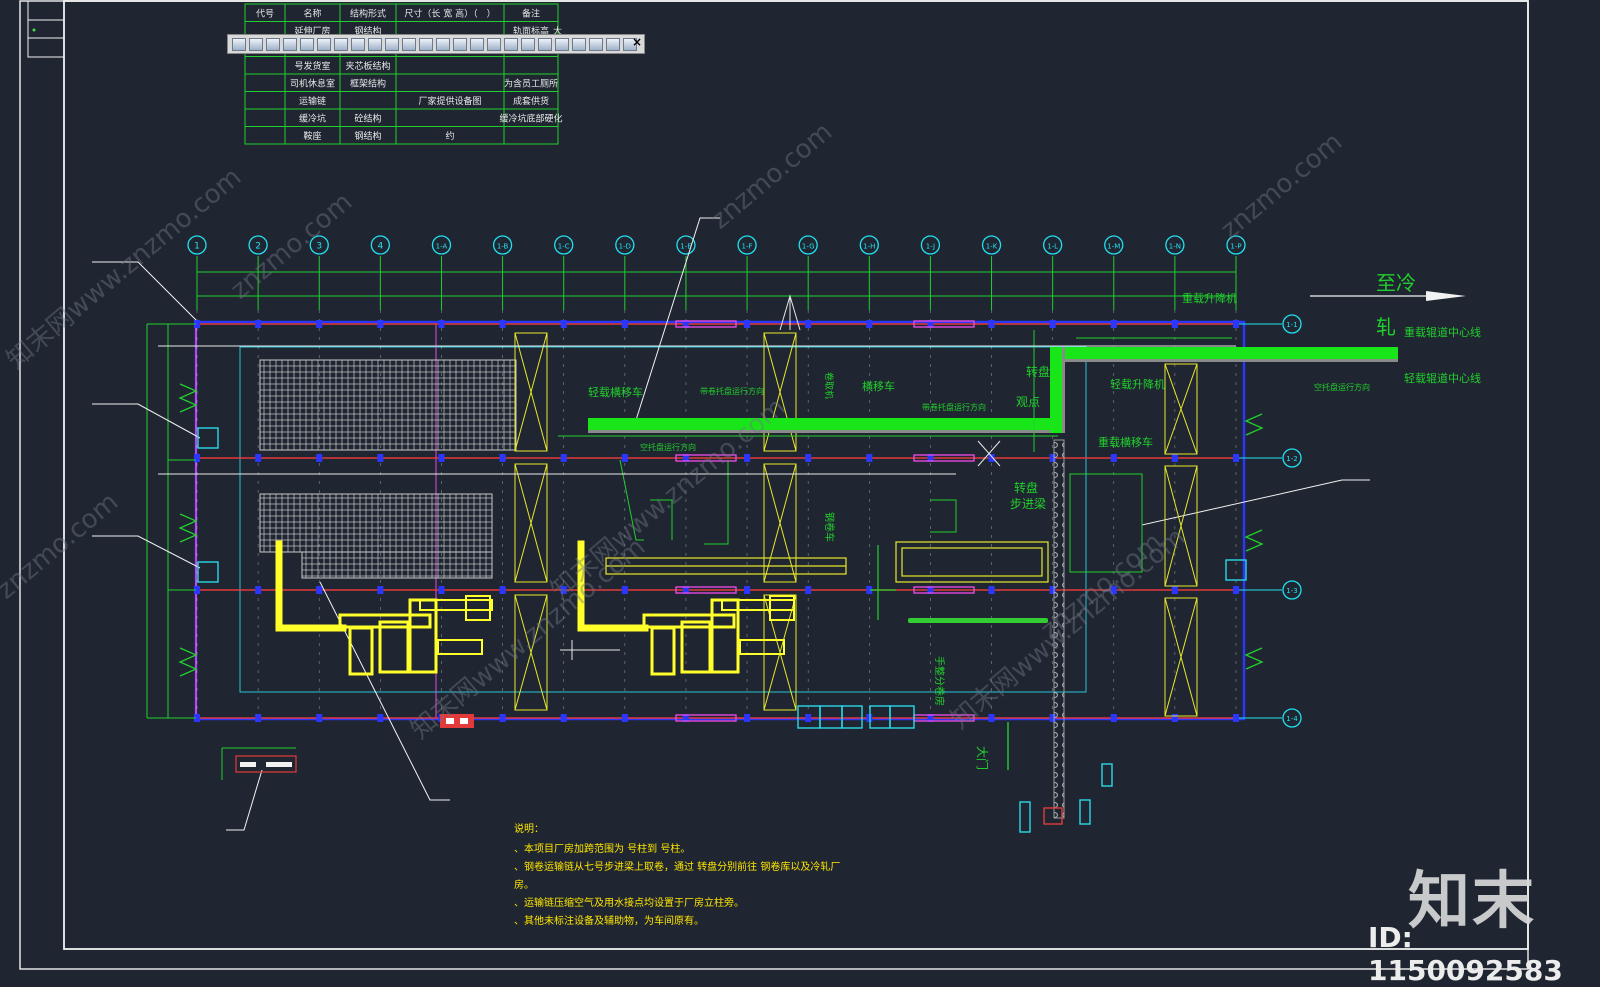 Image resolution: width=1600 pixels, height=987 pixels. Describe the element at coordinates (1291, 591) in the screenshot. I see `row-axis-label: 1-3` at that location.